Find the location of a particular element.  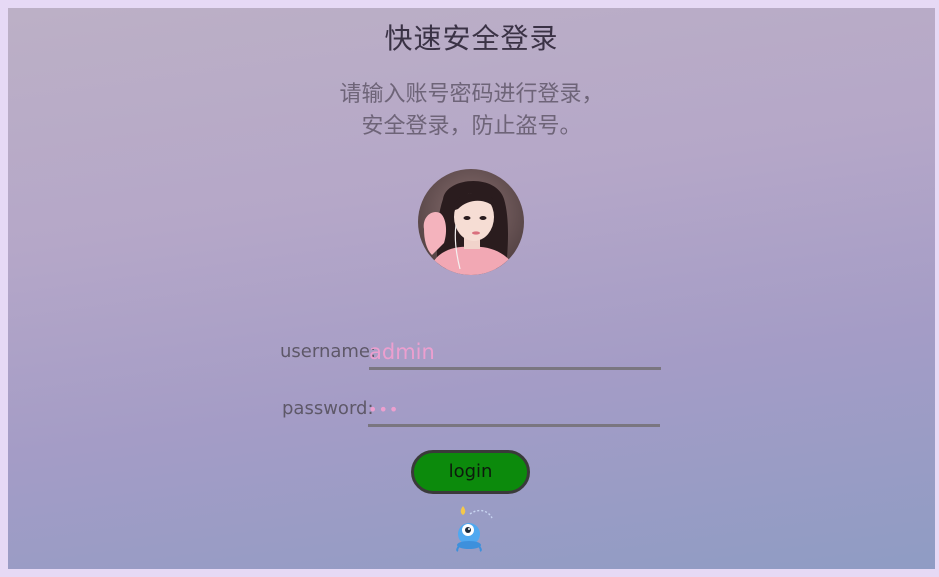

avatar-photo-icon is located at coordinates (471, 222).